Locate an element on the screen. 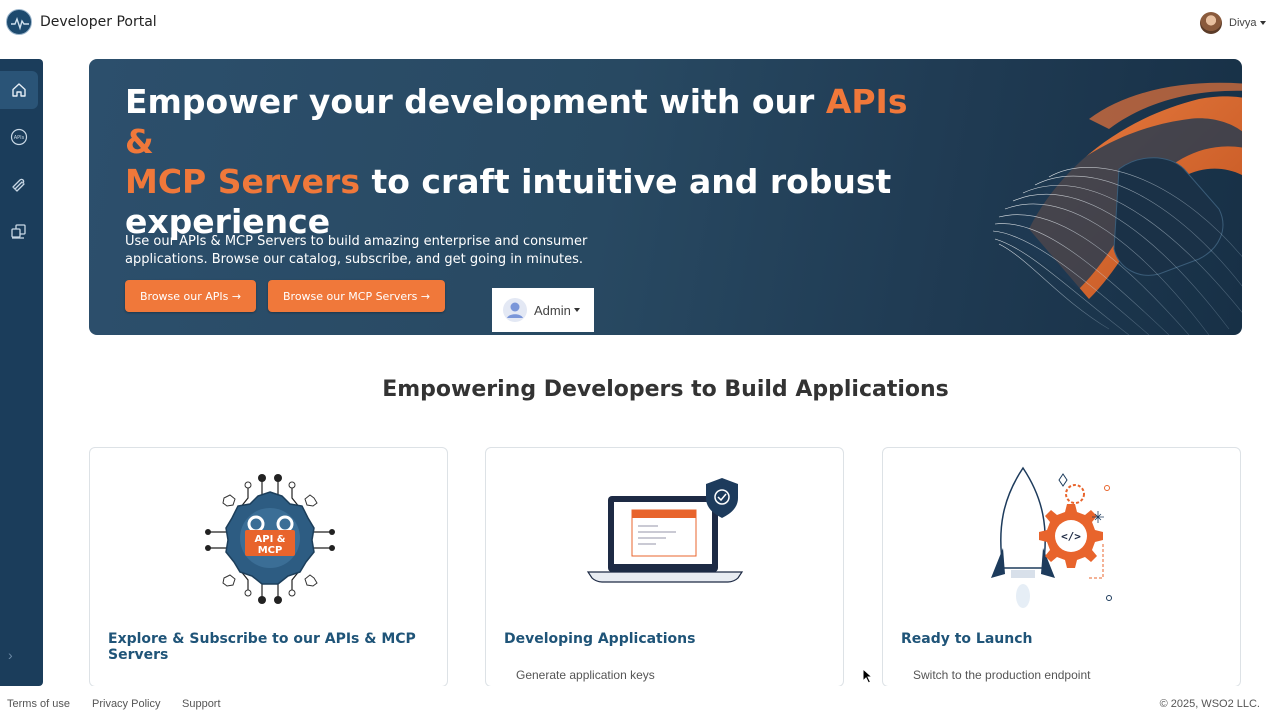  copyright: © 2025, WSO2 LLC. is located at coordinates (1209, 704).